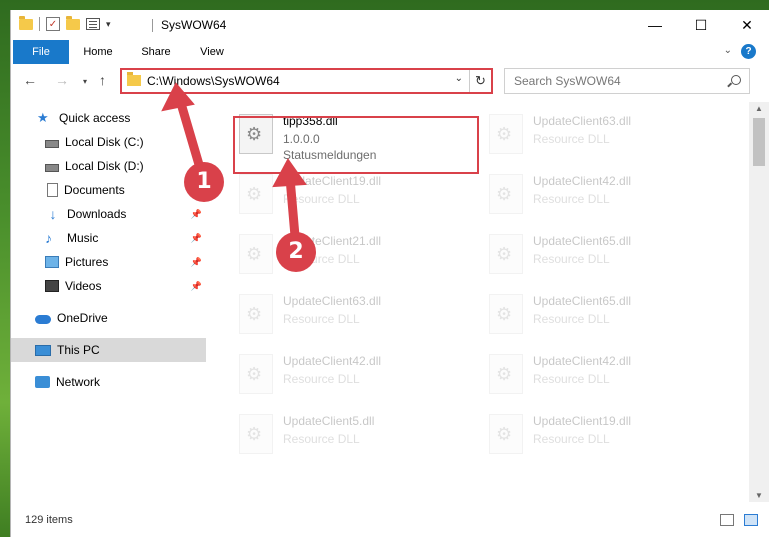  I want to click on scroll-down-icon: ▼, so click(759, 495).